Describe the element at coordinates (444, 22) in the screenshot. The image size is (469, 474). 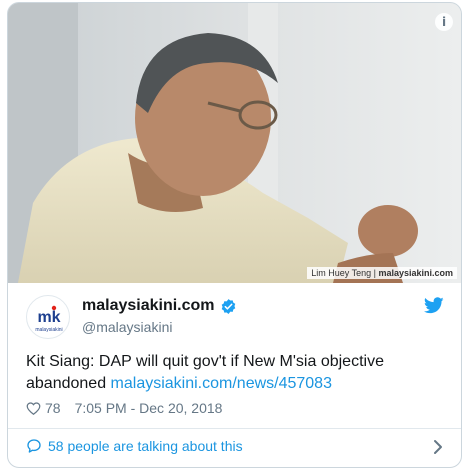
I see `info-icon: i` at that location.